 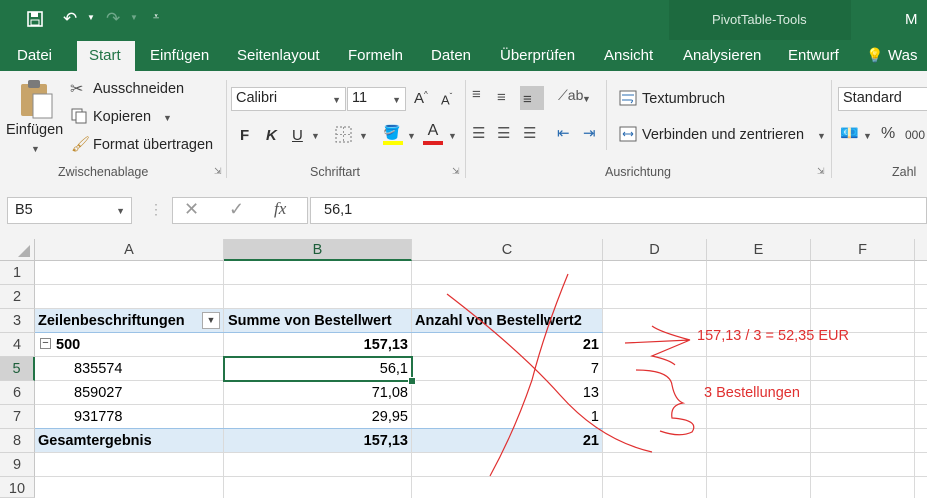 I want to click on handwritten-annotations, so click(x=570, y=375).